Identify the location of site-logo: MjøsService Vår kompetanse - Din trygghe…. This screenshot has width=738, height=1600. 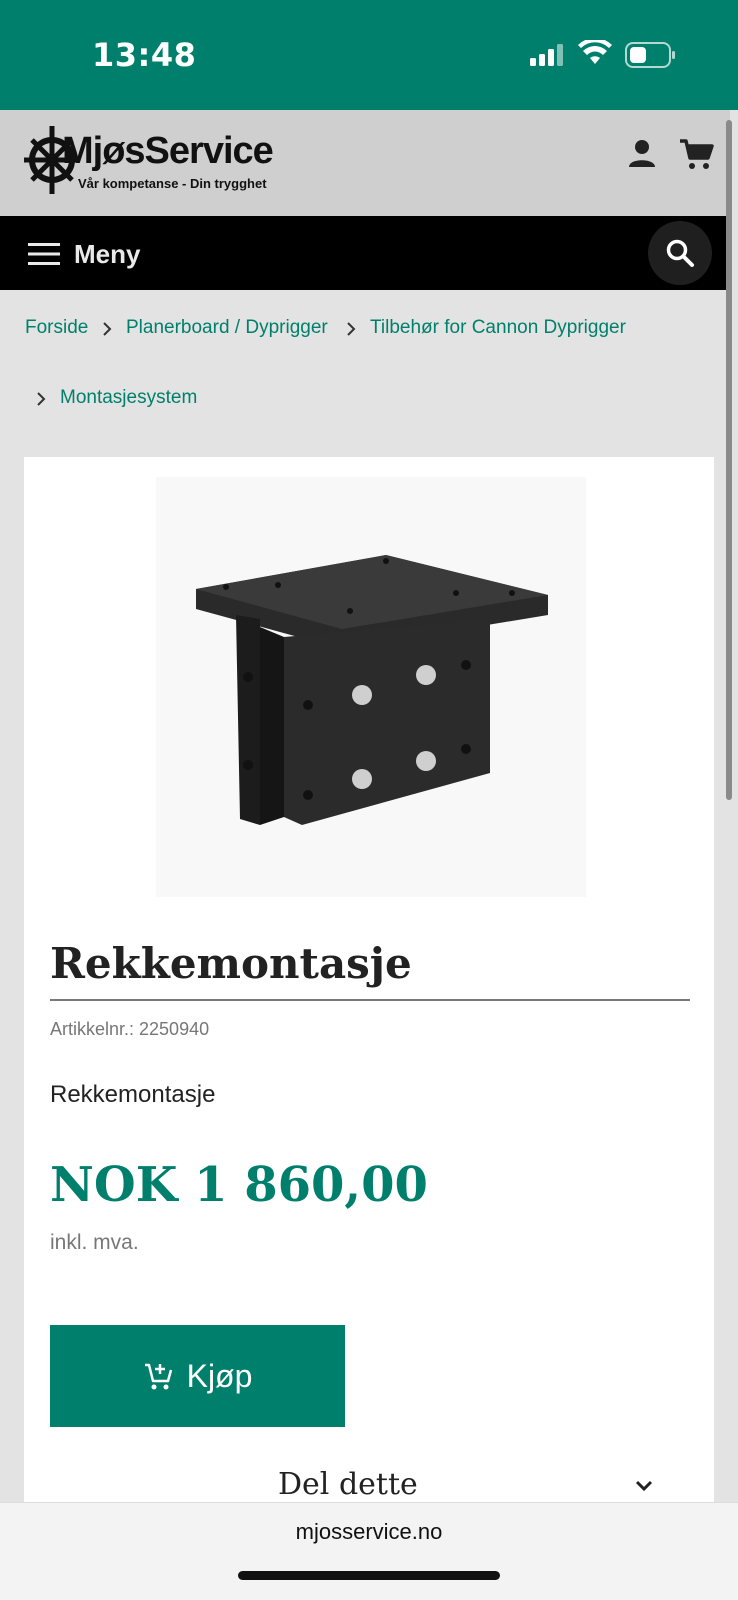
(157, 159).